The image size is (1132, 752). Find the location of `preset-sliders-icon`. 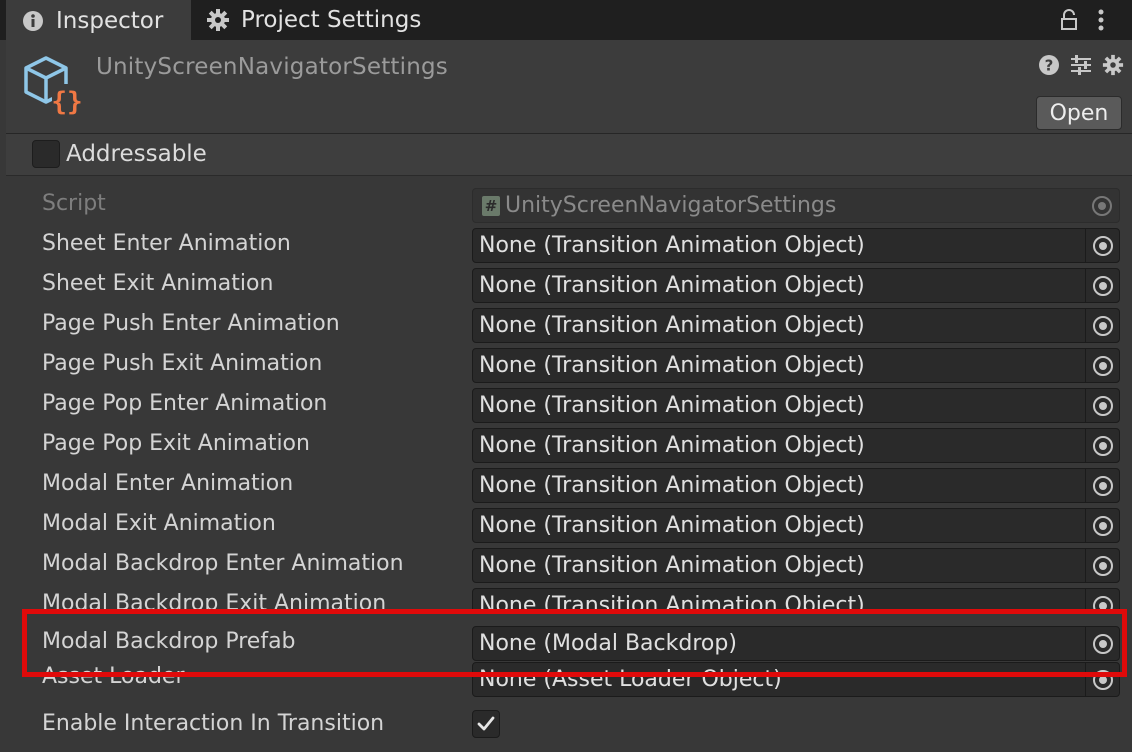

preset-sliders-icon is located at coordinates (1081, 65).